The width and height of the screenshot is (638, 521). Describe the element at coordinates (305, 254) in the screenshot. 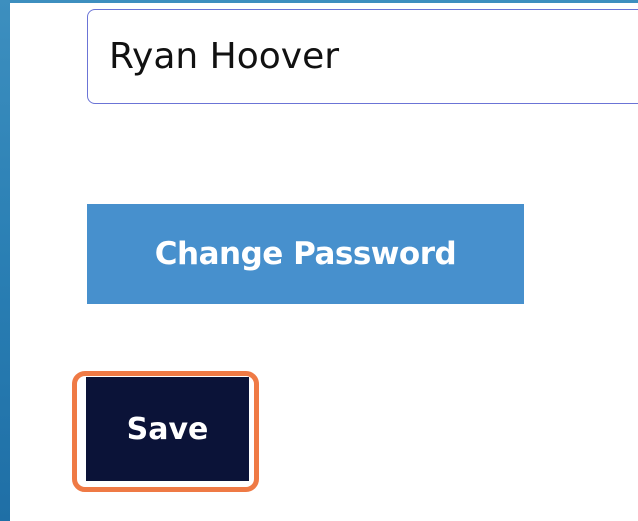

I see `change-password-button: Change Password` at that location.